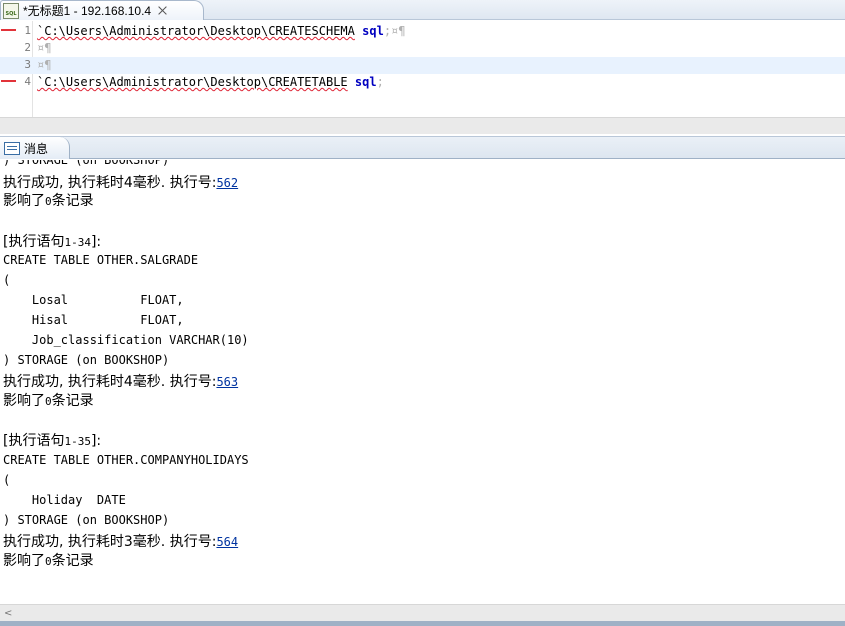 The image size is (845, 626). Describe the element at coordinates (227, 183) in the screenshot. I see `exec-number-link: 562` at that location.